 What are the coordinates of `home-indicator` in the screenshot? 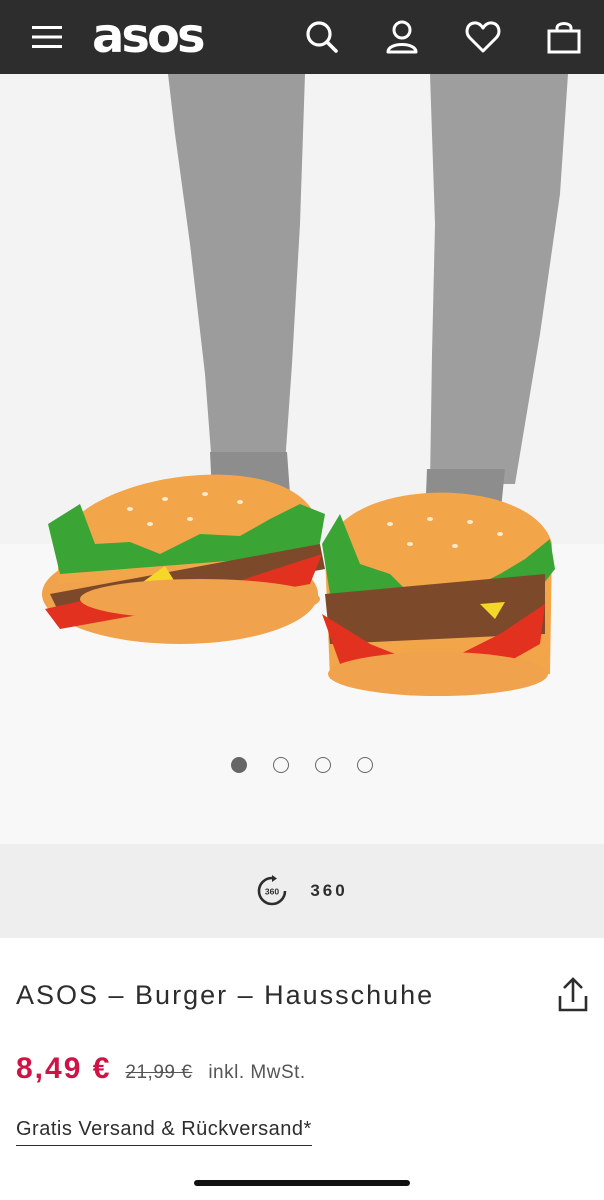 It's located at (302, 1183).